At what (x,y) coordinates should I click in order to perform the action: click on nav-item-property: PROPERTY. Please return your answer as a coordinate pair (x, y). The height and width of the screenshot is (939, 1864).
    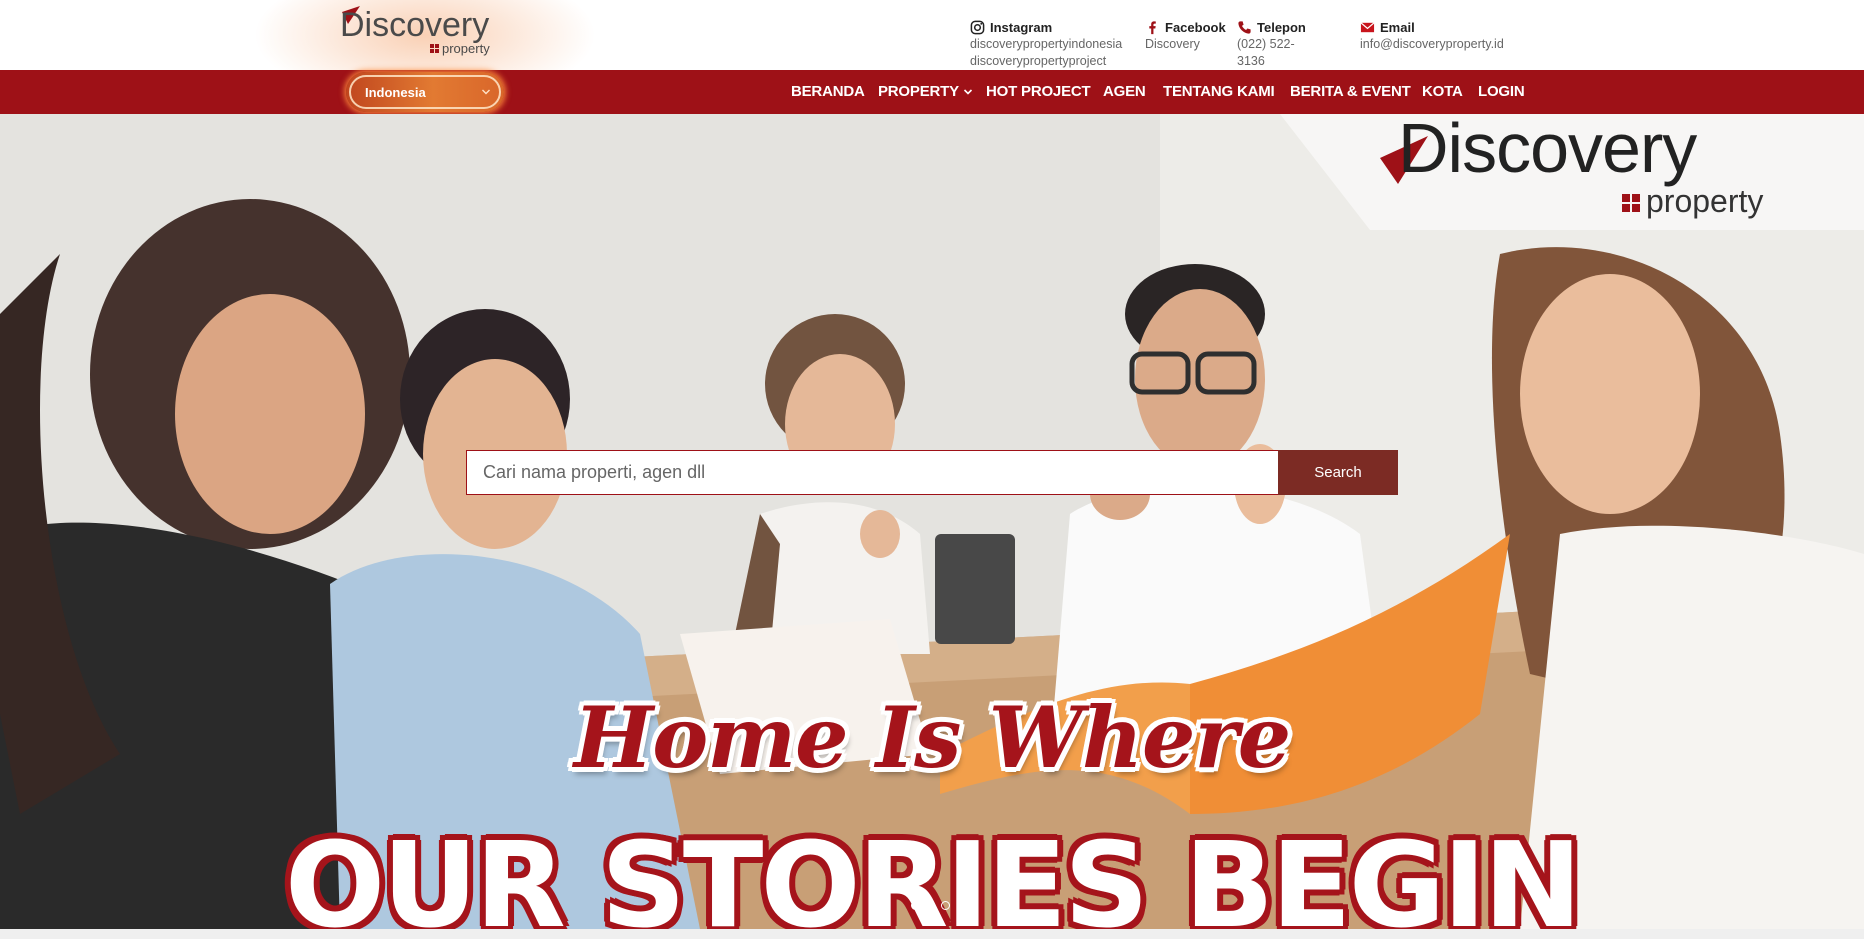
    Looking at the image, I should click on (925, 91).